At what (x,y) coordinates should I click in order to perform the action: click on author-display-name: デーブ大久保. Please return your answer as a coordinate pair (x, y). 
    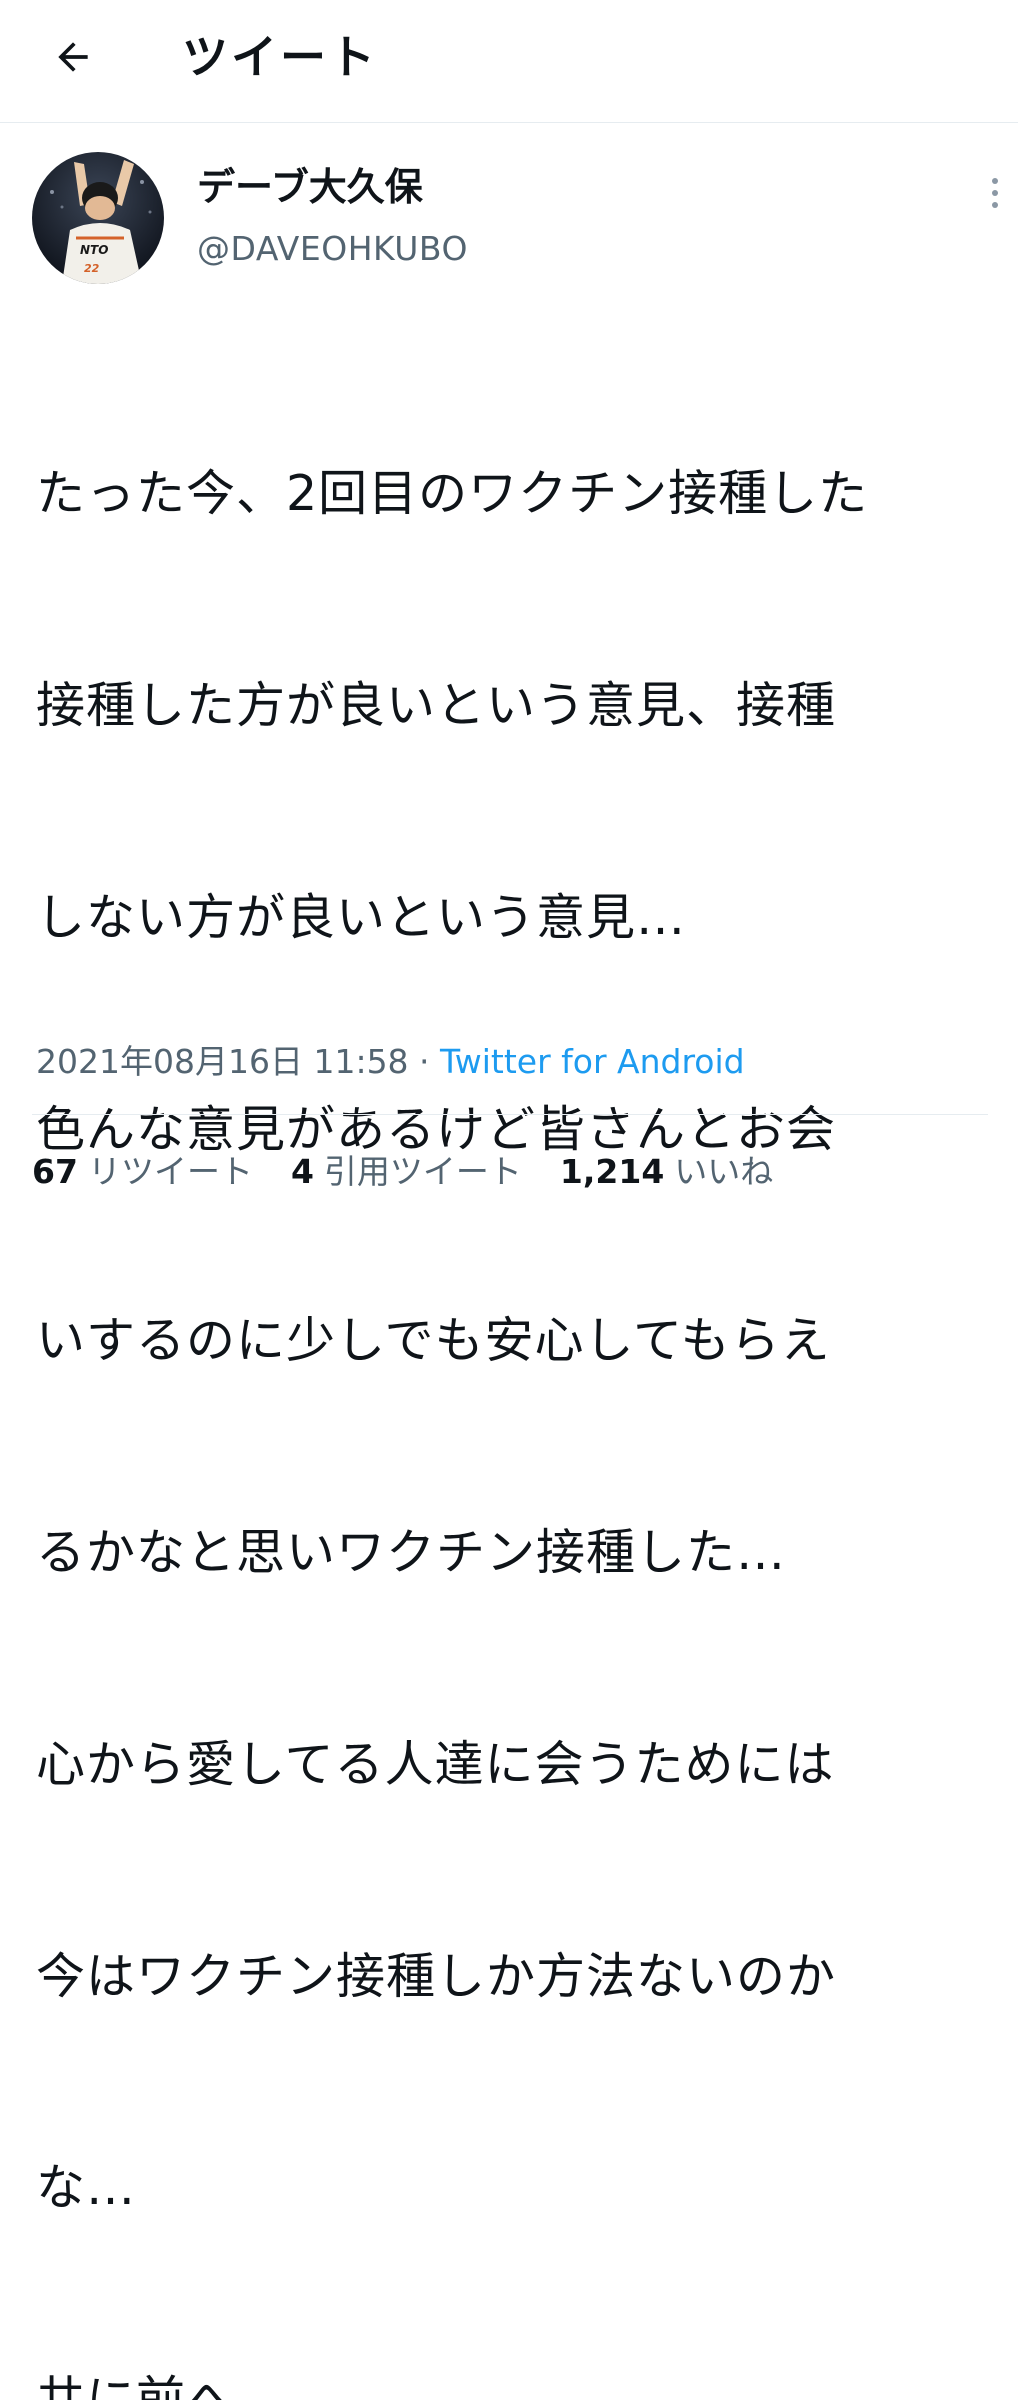
    Looking at the image, I should click on (310, 187).